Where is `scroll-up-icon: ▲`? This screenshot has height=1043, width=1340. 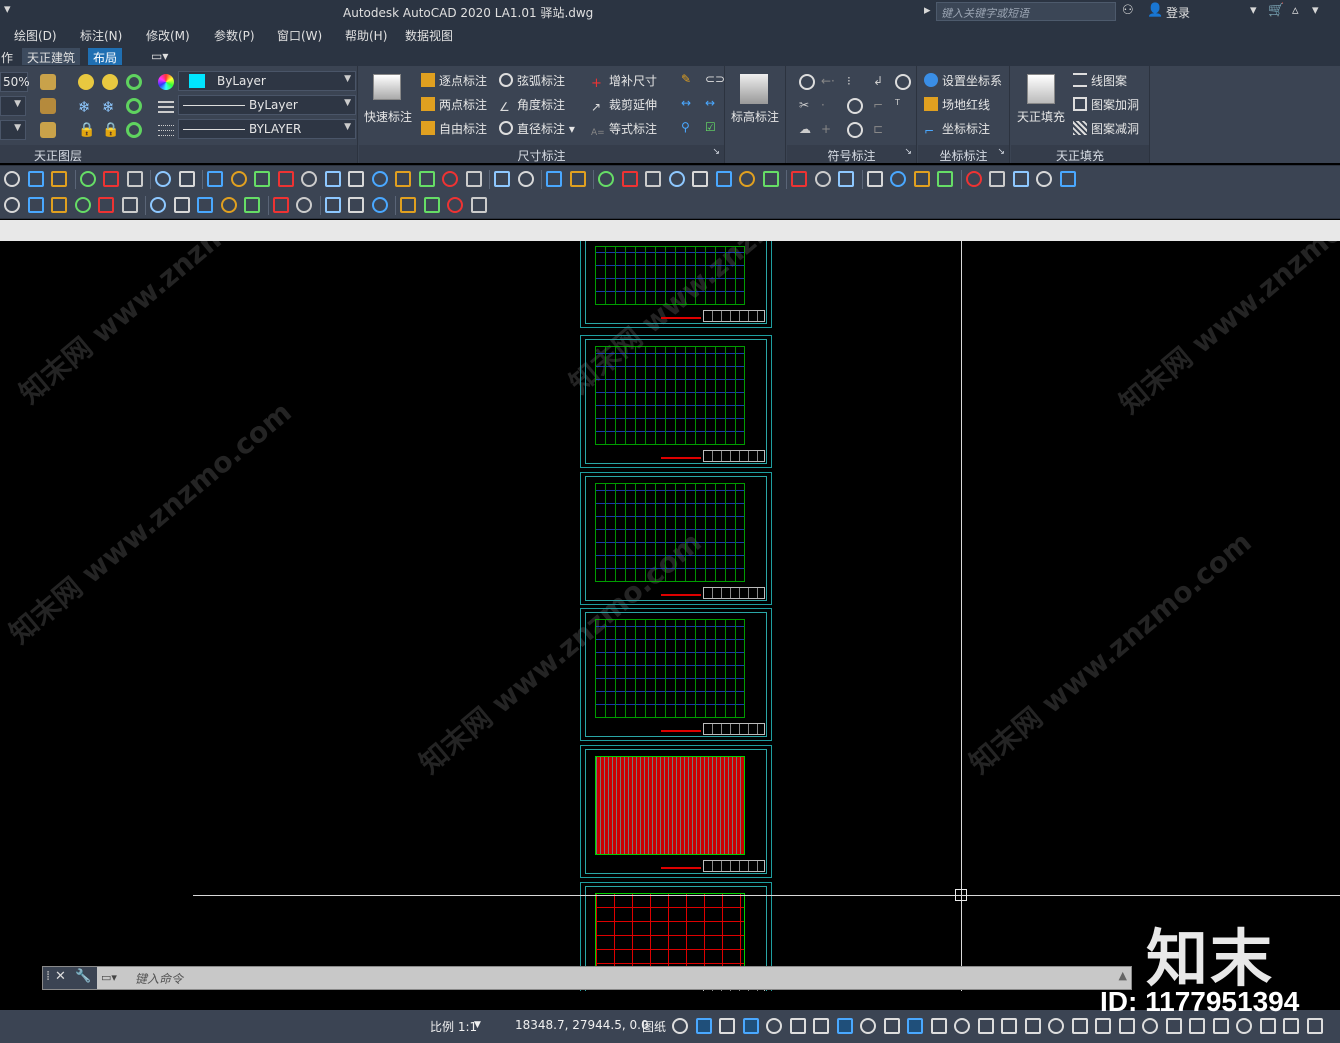
scroll-up-icon: ▲ is located at coordinates (1123, 975).